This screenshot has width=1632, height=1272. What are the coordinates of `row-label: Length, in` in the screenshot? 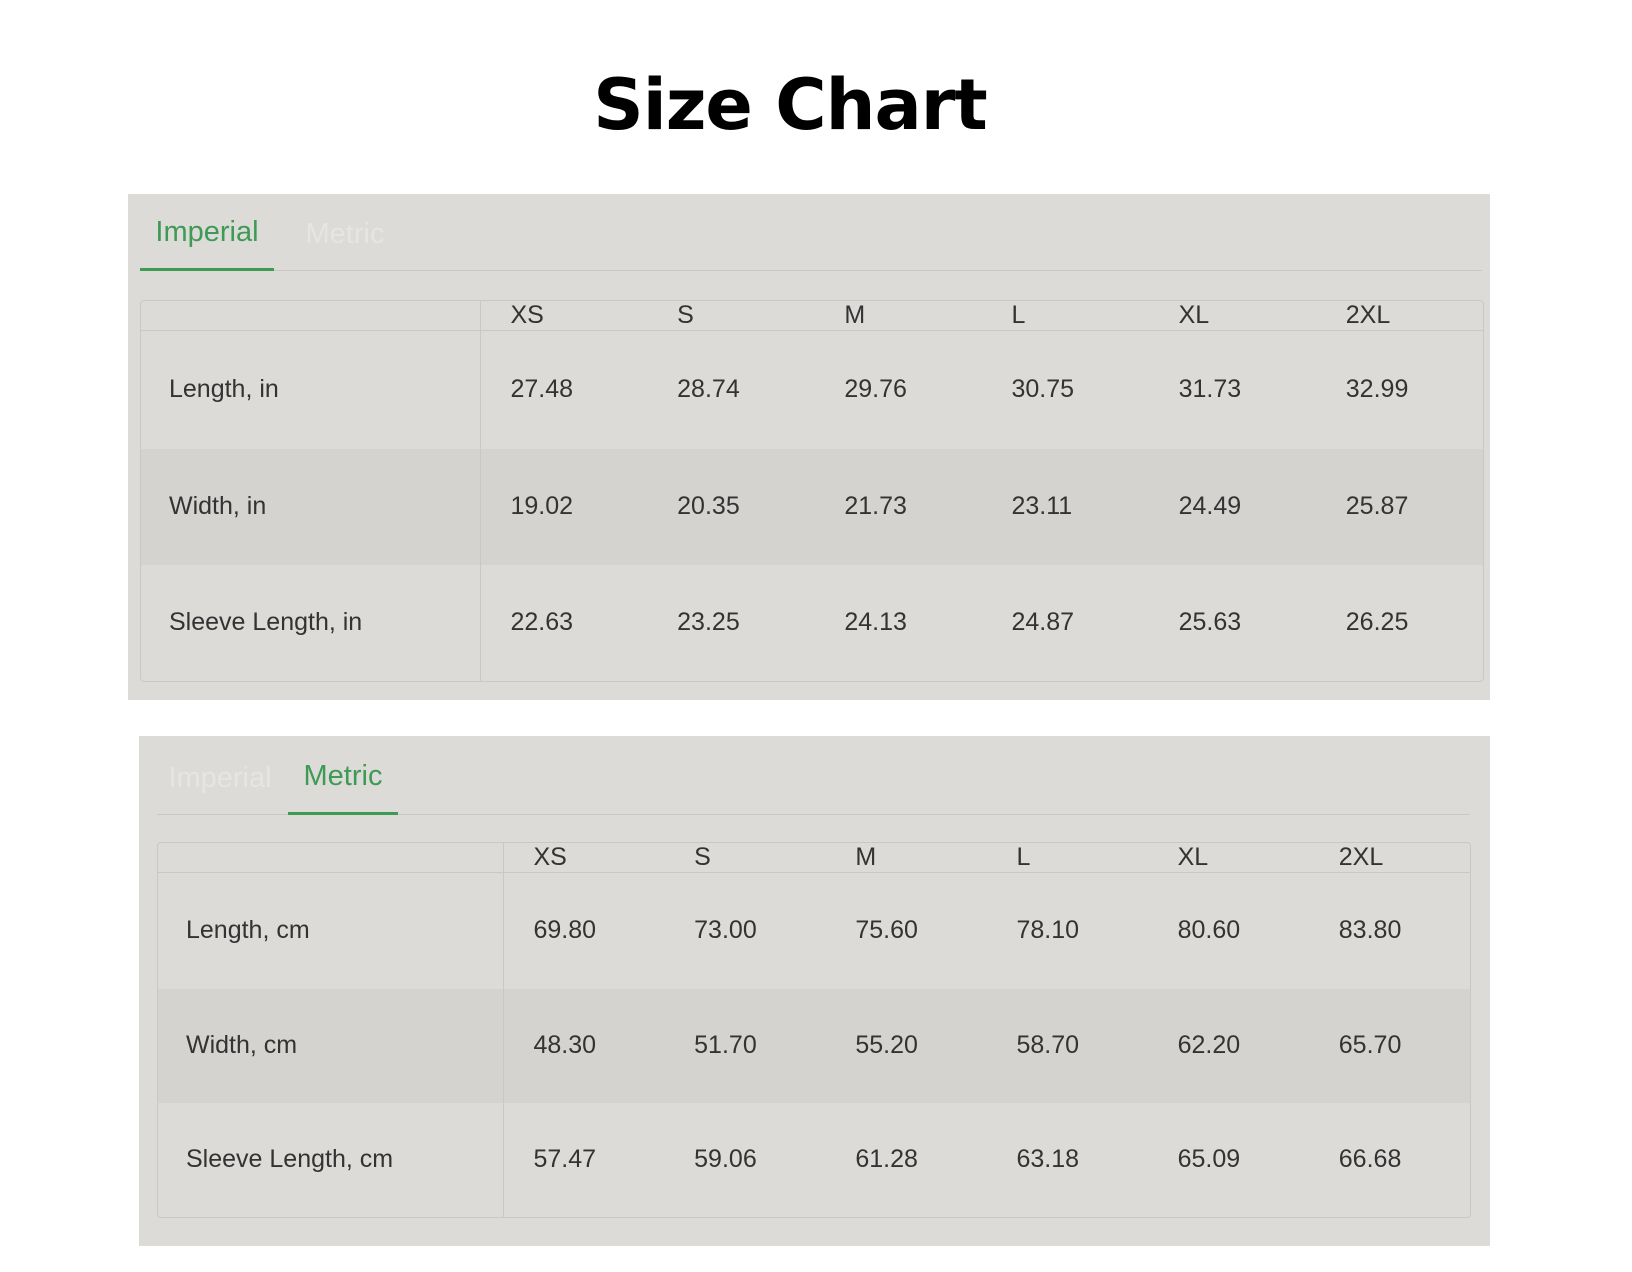 It's located at (311, 389).